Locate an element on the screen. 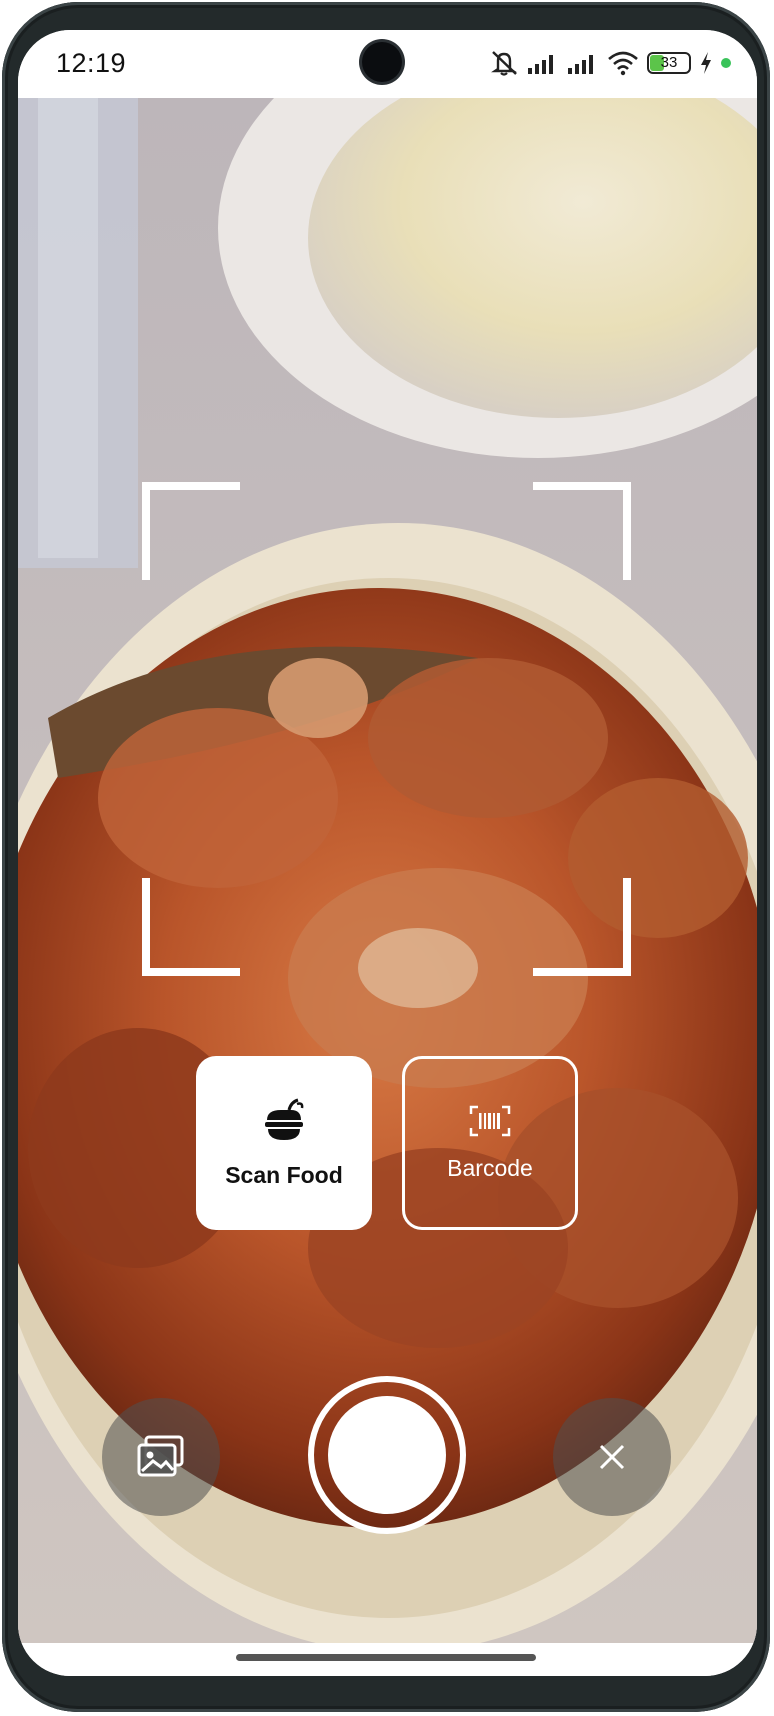 This screenshot has height=1716, width=774. scan-frame-corner-bottom-right is located at coordinates (582, 927).